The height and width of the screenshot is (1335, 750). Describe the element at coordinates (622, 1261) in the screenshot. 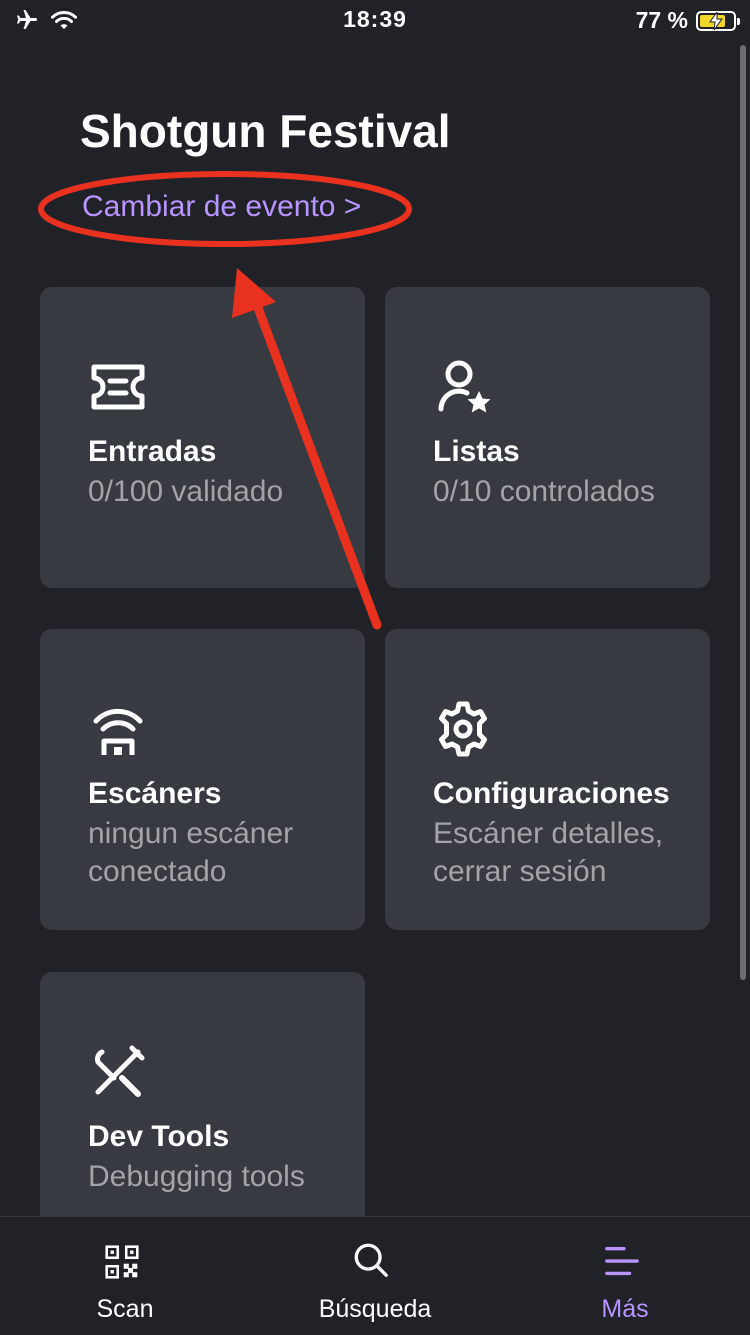

I see `menu-icon` at that location.